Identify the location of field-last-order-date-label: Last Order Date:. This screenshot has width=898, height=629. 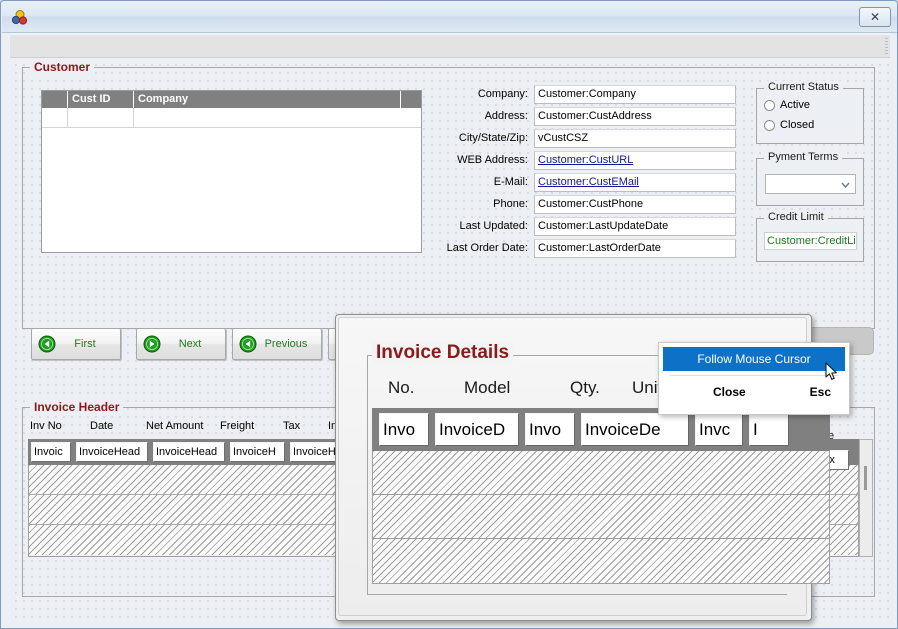
(487, 248).